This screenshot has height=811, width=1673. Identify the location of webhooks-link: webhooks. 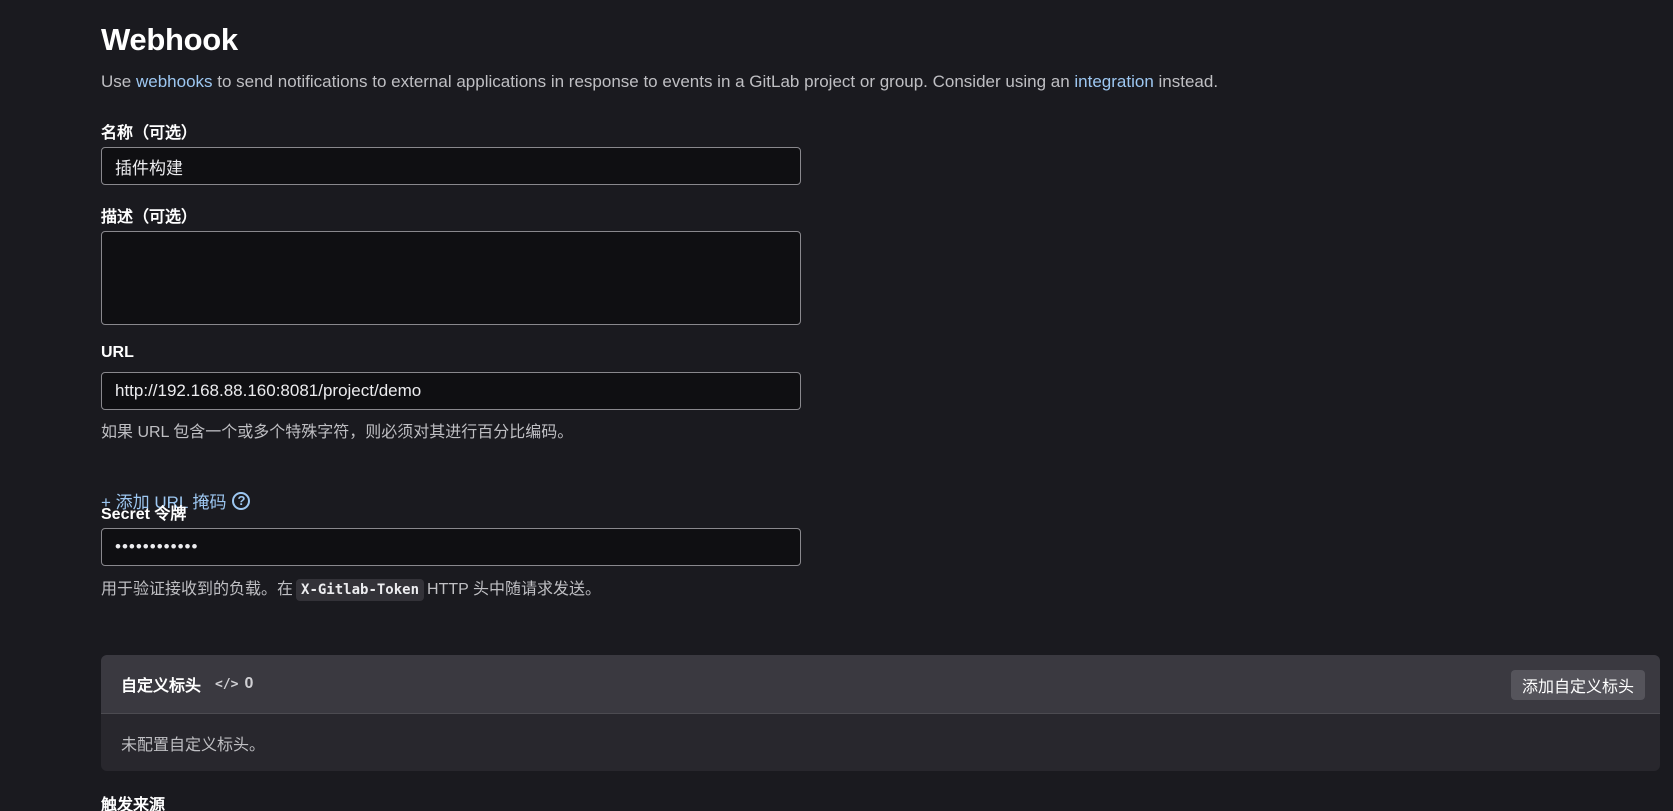
(174, 81).